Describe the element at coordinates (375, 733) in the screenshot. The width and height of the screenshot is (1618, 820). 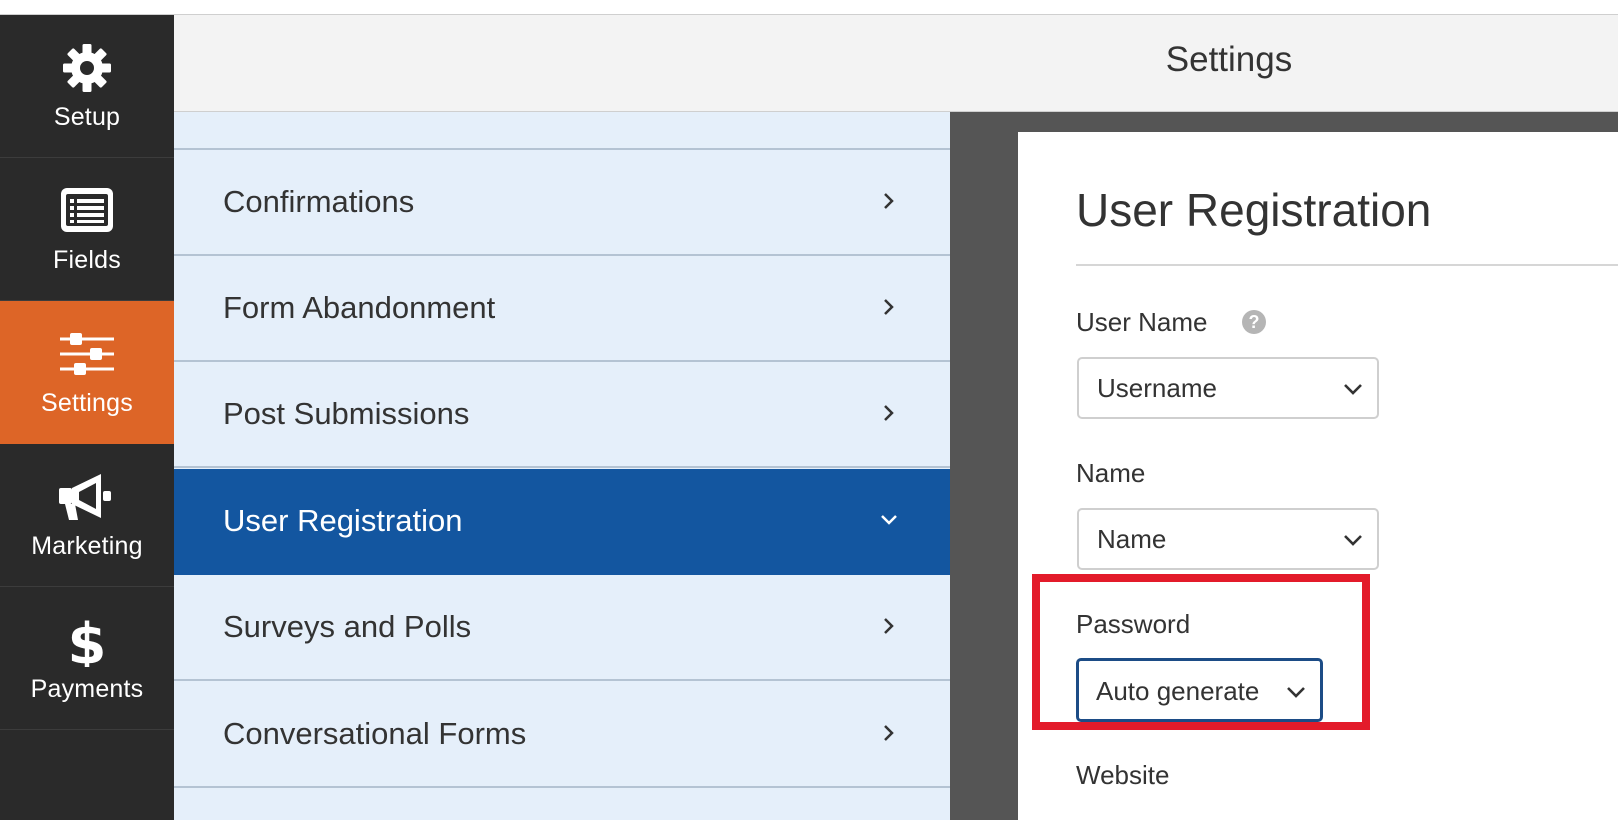
I see `list-item-label: Conversational Forms` at that location.